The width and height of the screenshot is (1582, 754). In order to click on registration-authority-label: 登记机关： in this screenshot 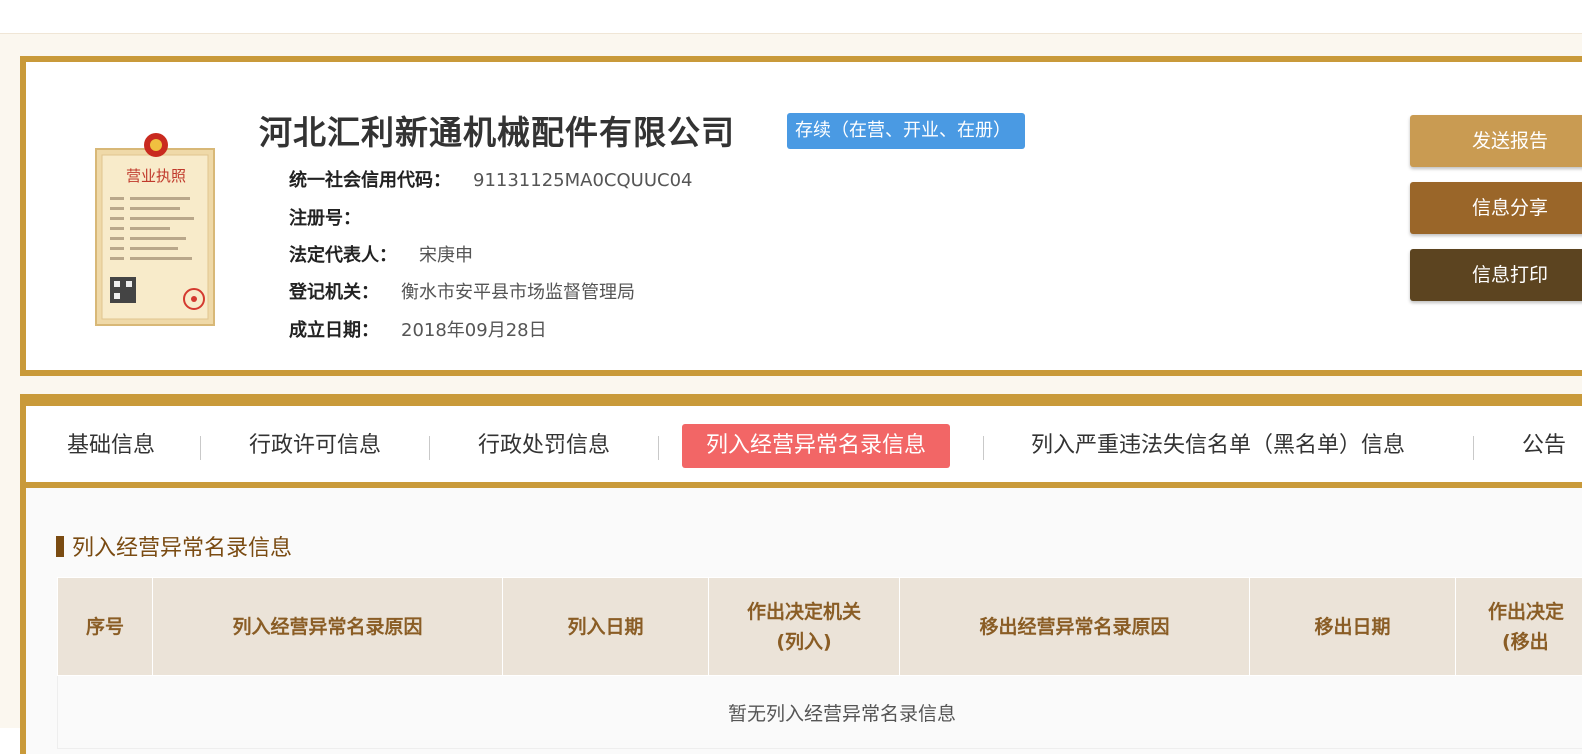, I will do `click(334, 292)`.